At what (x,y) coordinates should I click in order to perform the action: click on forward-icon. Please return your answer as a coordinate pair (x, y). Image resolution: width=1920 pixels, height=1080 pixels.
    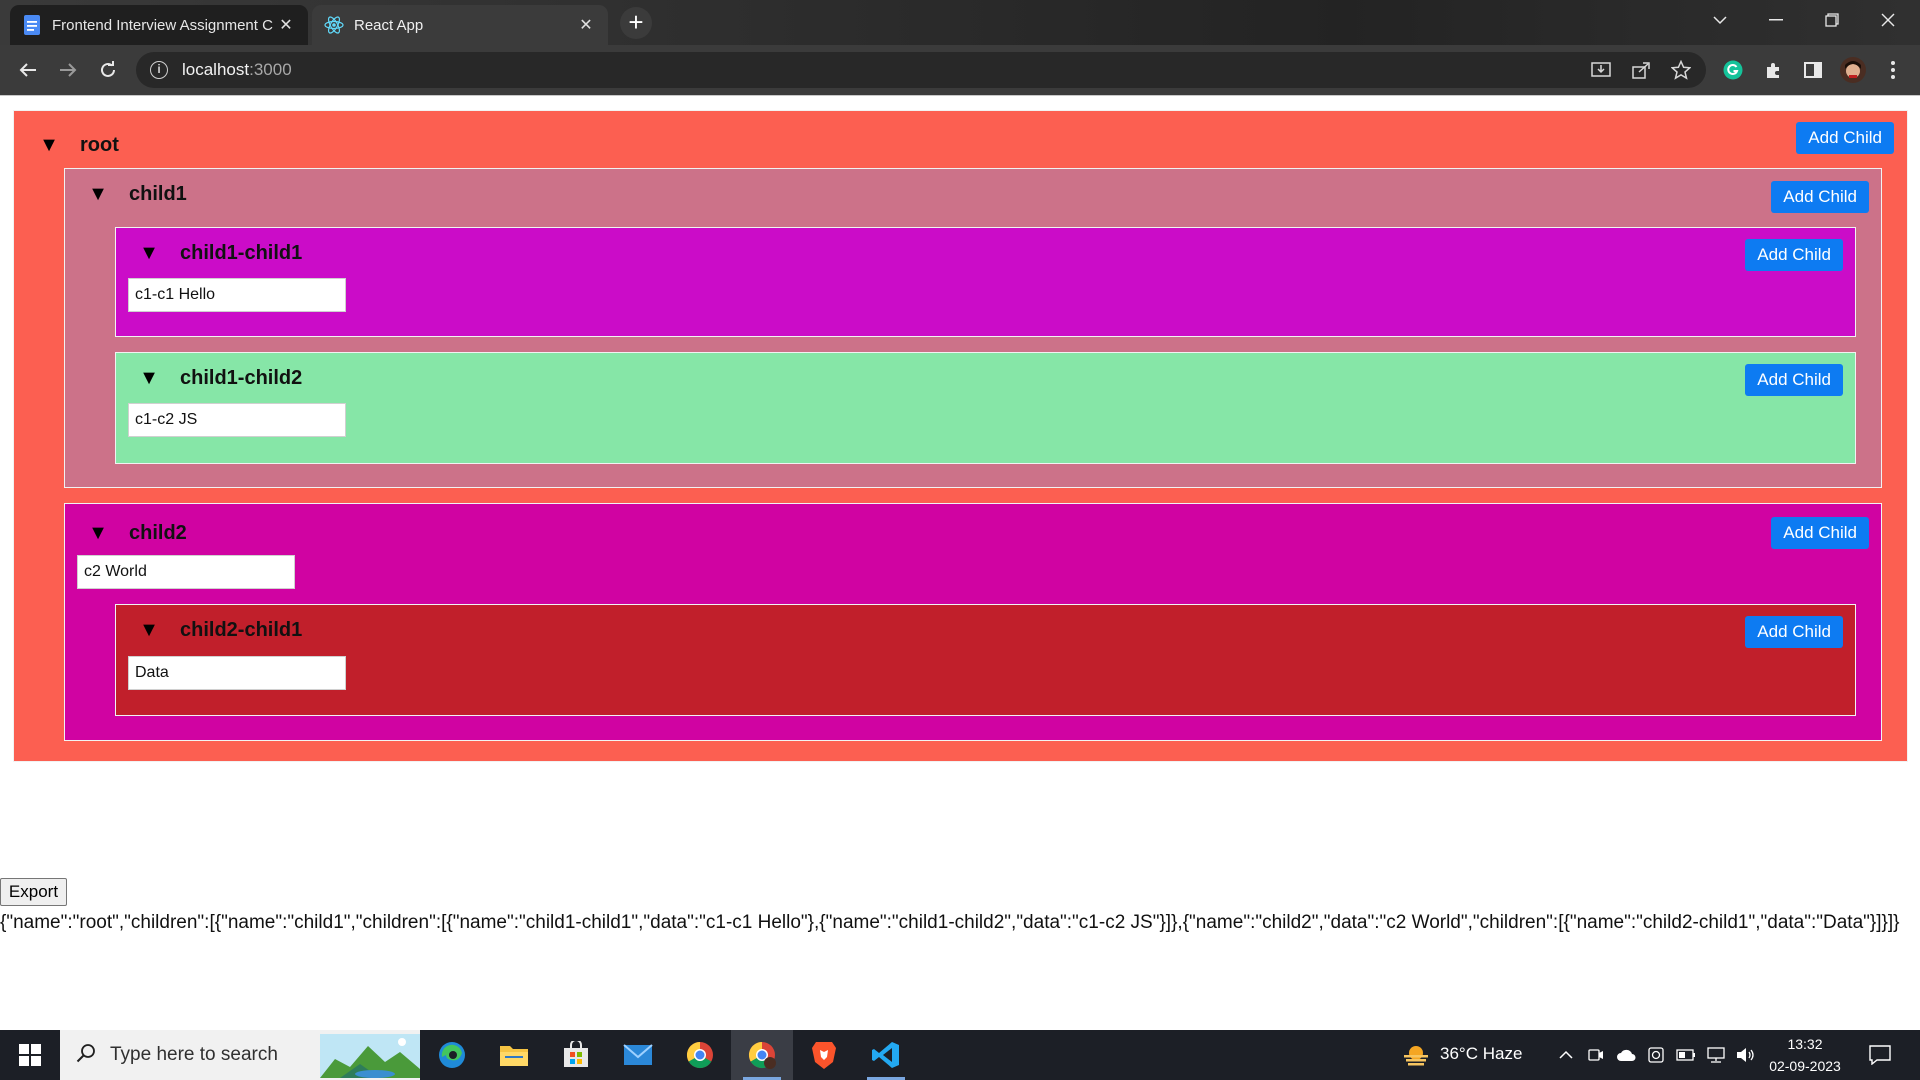
    Looking at the image, I should click on (68, 70).